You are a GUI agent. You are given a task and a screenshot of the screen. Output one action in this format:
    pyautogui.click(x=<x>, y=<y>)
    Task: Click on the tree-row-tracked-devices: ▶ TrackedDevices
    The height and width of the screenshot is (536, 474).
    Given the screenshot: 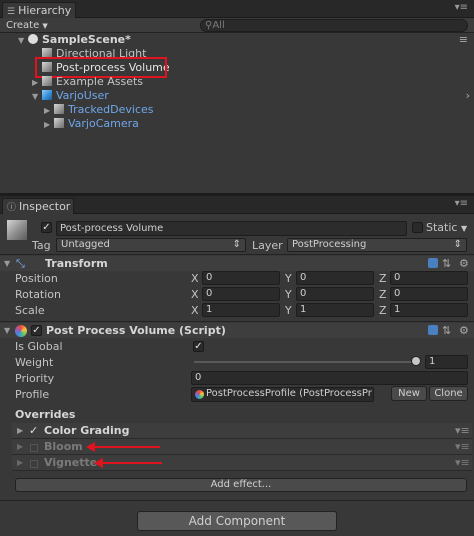 What is the action you would take?
    pyautogui.click(x=237, y=110)
    